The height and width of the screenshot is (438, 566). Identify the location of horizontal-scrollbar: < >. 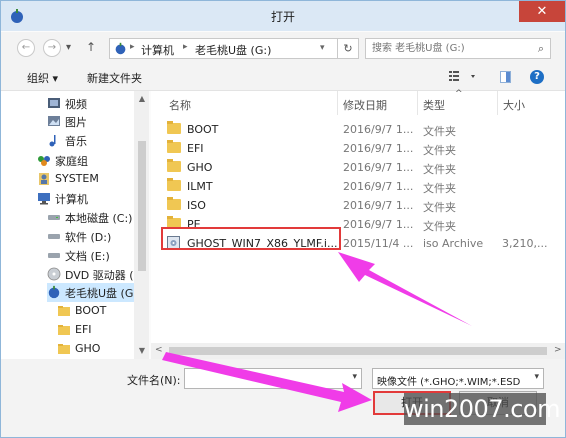
(358, 351).